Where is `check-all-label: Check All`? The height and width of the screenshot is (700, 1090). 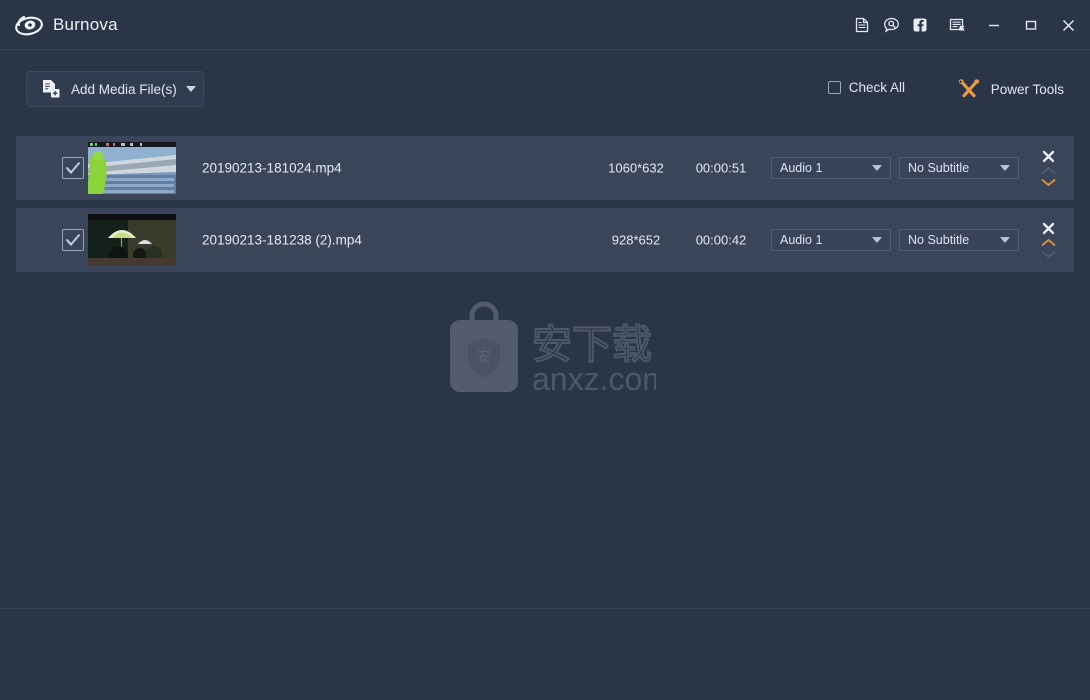 check-all-label: Check All is located at coordinates (876, 87).